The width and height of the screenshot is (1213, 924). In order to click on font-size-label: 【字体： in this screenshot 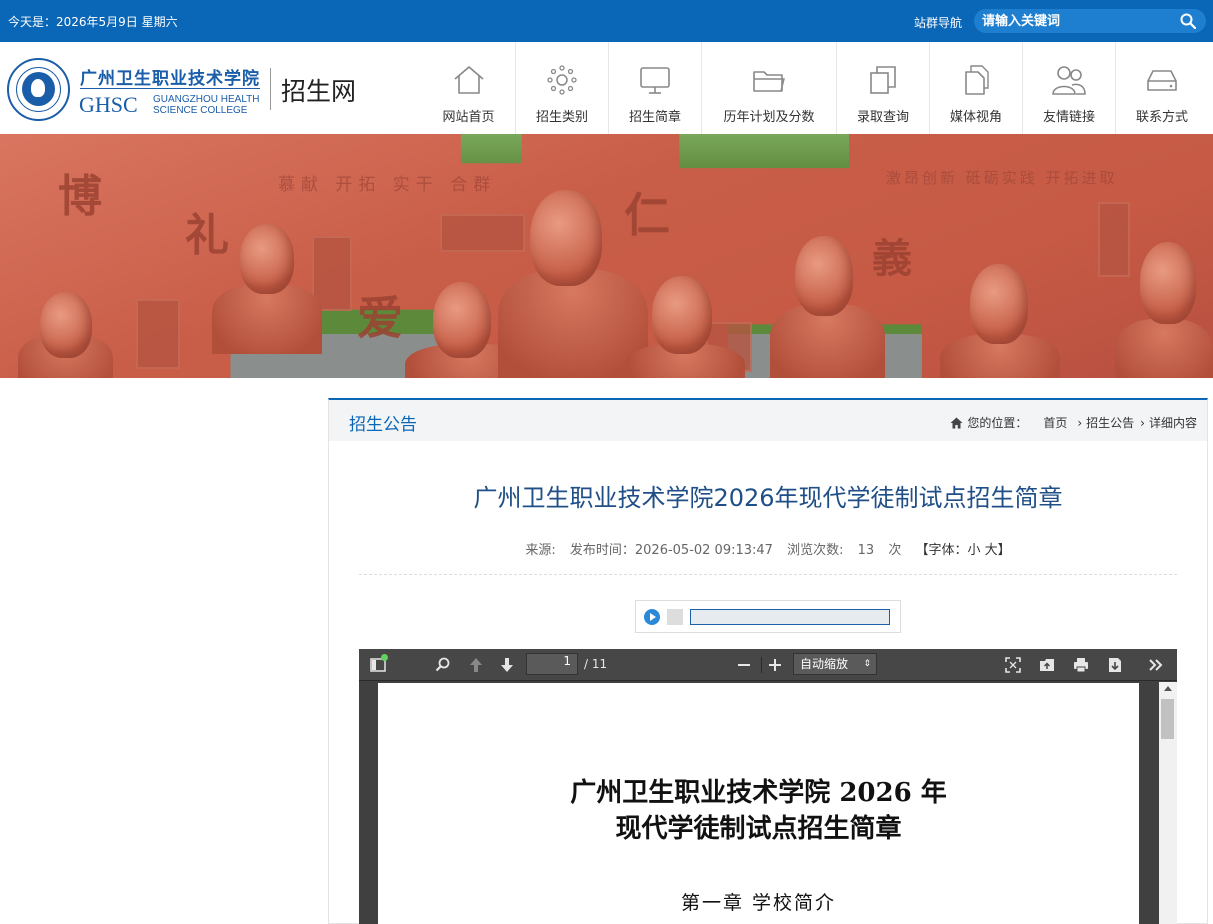, I will do `click(941, 550)`.